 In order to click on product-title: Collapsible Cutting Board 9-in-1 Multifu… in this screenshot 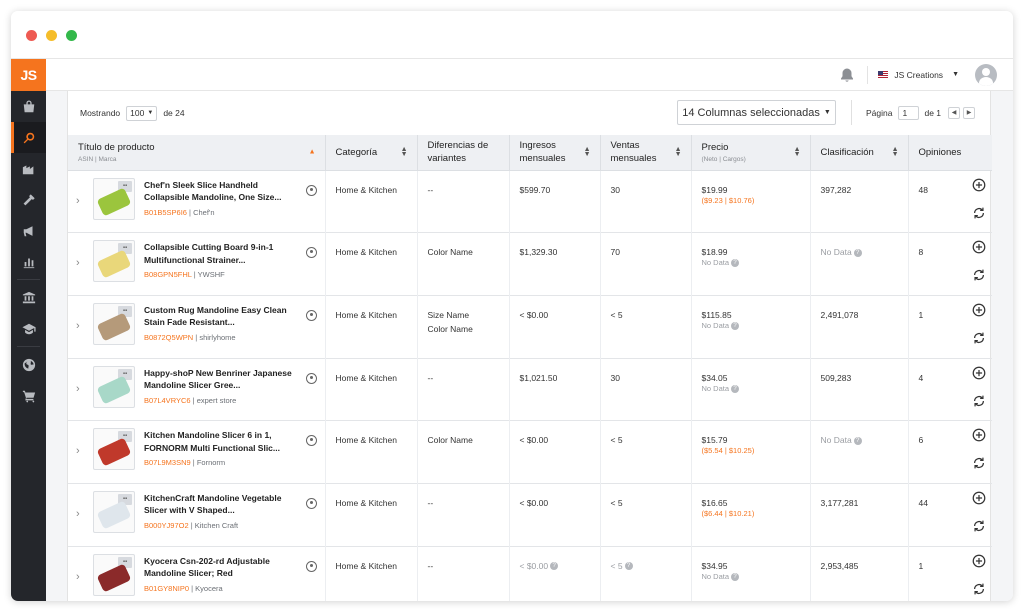, I will do `click(220, 253)`.